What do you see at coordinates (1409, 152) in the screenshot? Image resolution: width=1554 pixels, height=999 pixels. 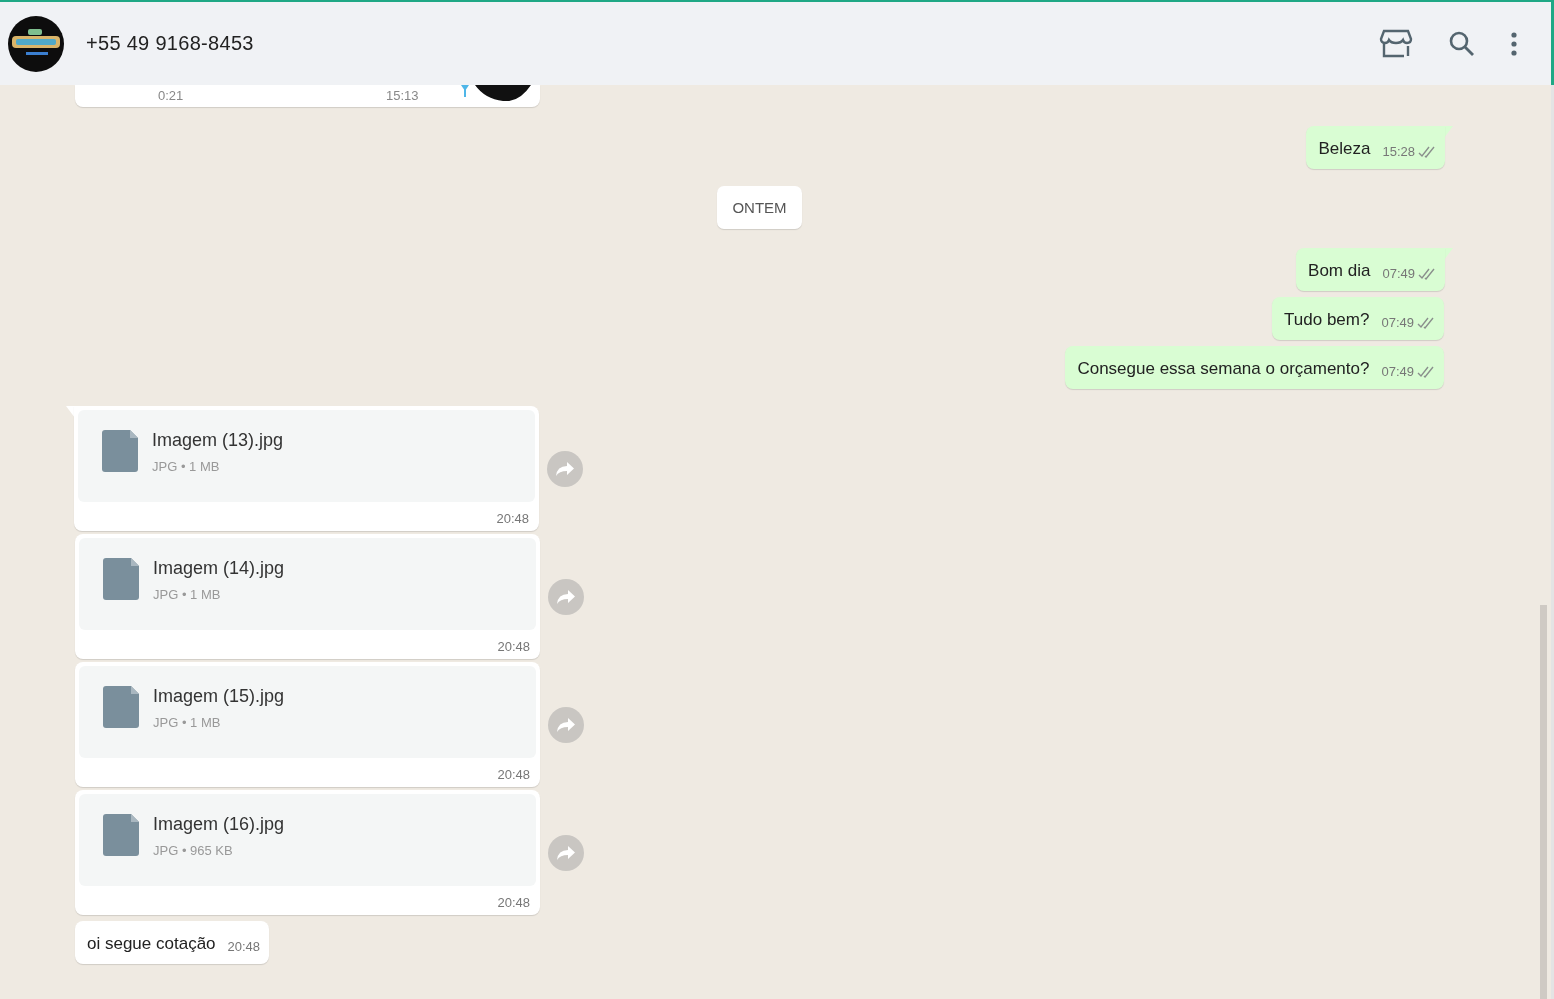 I see `message-time: 15:28` at bounding box center [1409, 152].